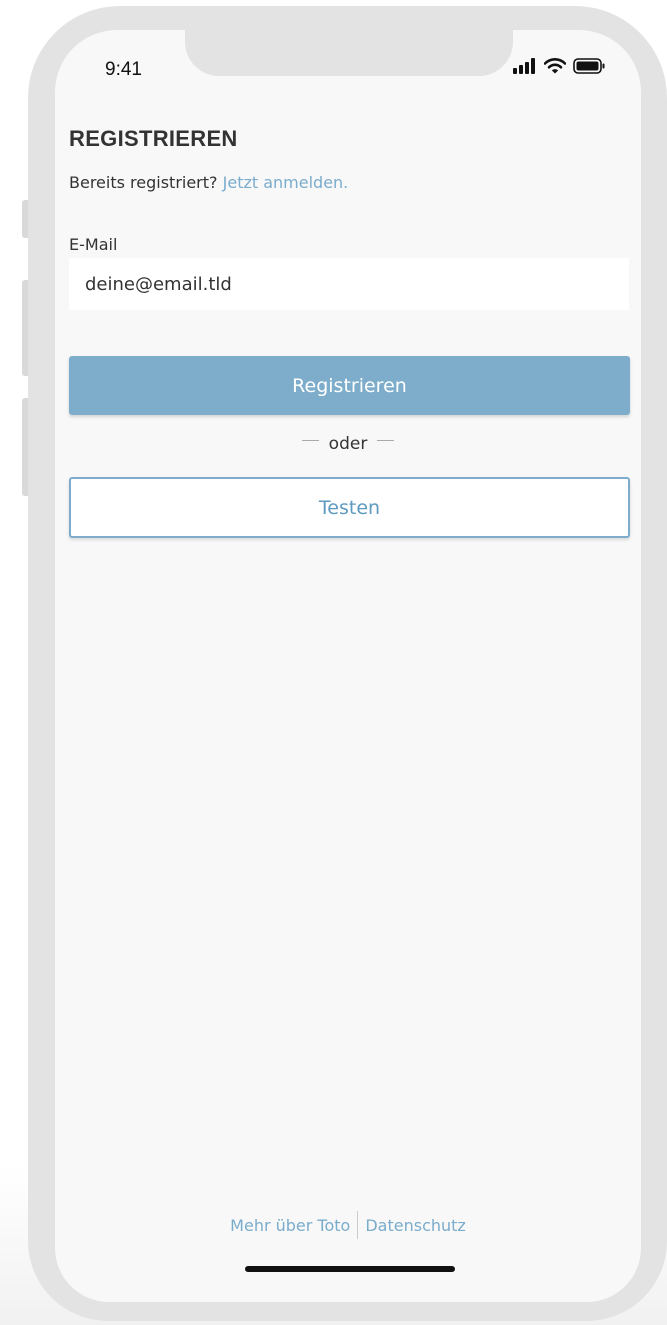  What do you see at coordinates (349, 53) in the screenshot?
I see `notch` at bounding box center [349, 53].